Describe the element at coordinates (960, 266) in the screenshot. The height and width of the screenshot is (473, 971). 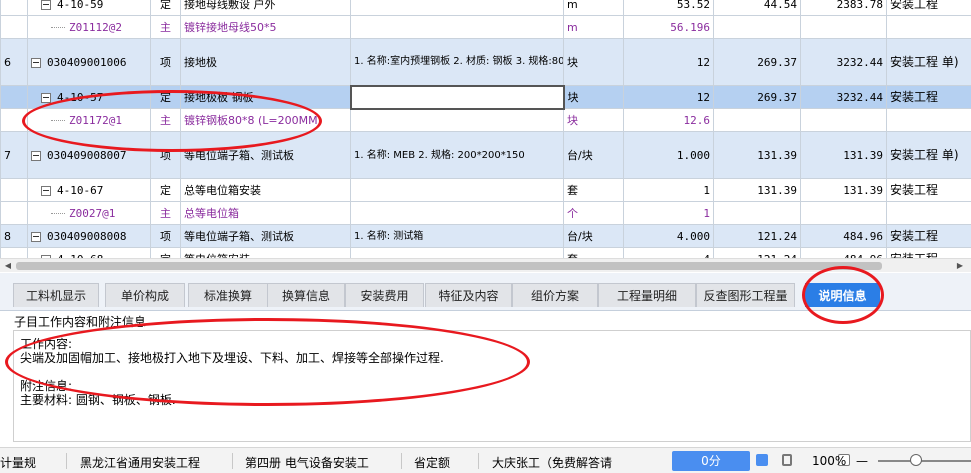
I see `scroll-right-icon: ▶` at that location.